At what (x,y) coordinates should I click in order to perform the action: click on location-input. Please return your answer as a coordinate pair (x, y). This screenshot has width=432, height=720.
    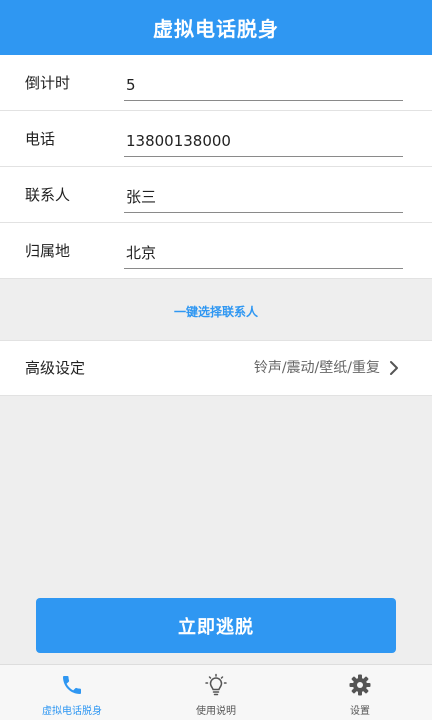
    Looking at the image, I should click on (263, 253).